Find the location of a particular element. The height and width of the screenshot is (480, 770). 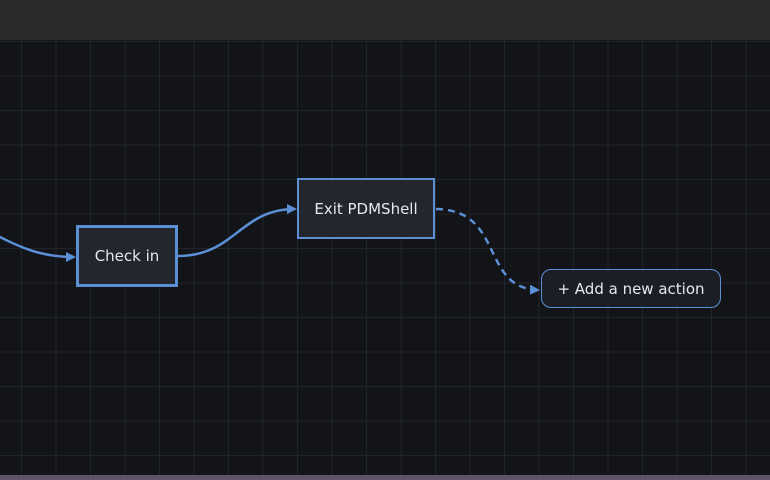

add-new-action-button: + Add a new action is located at coordinates (631, 288).